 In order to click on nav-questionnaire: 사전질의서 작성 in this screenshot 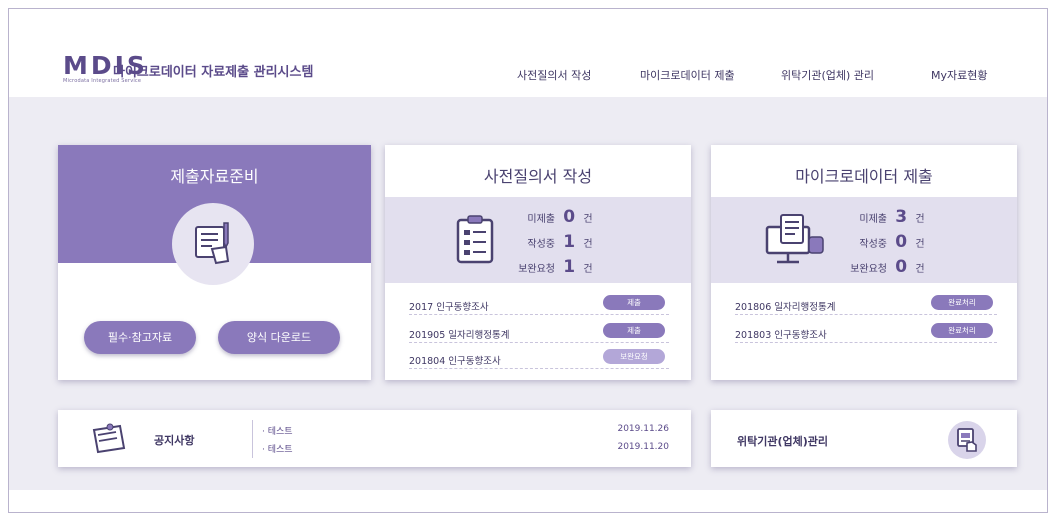, I will do `click(554, 75)`.